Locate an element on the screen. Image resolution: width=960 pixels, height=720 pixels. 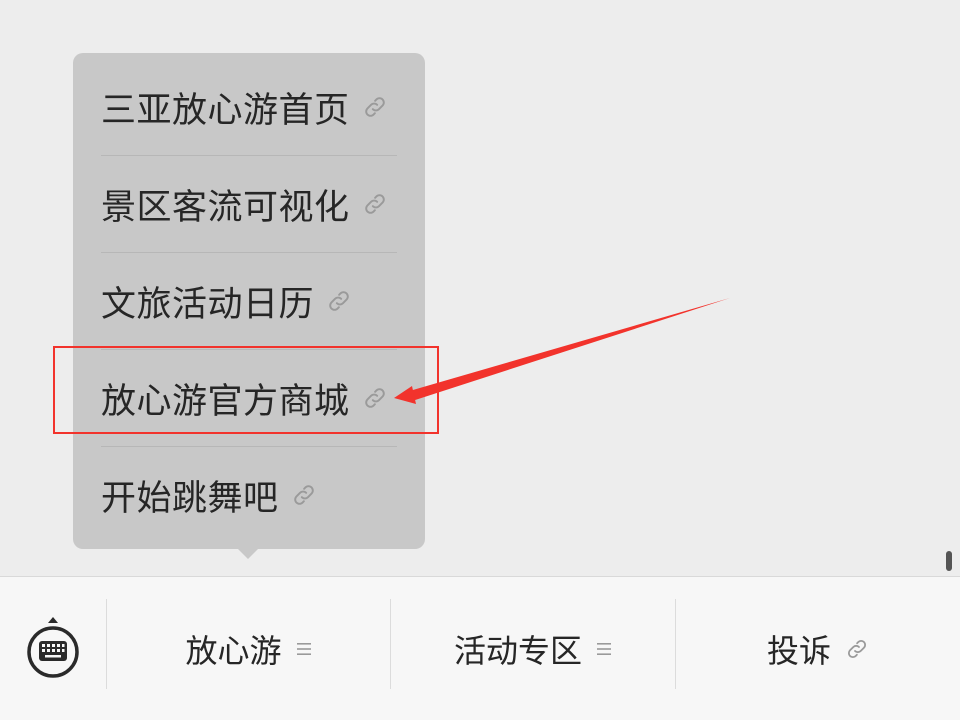
keyboard-icon is located at coordinates (53, 649).